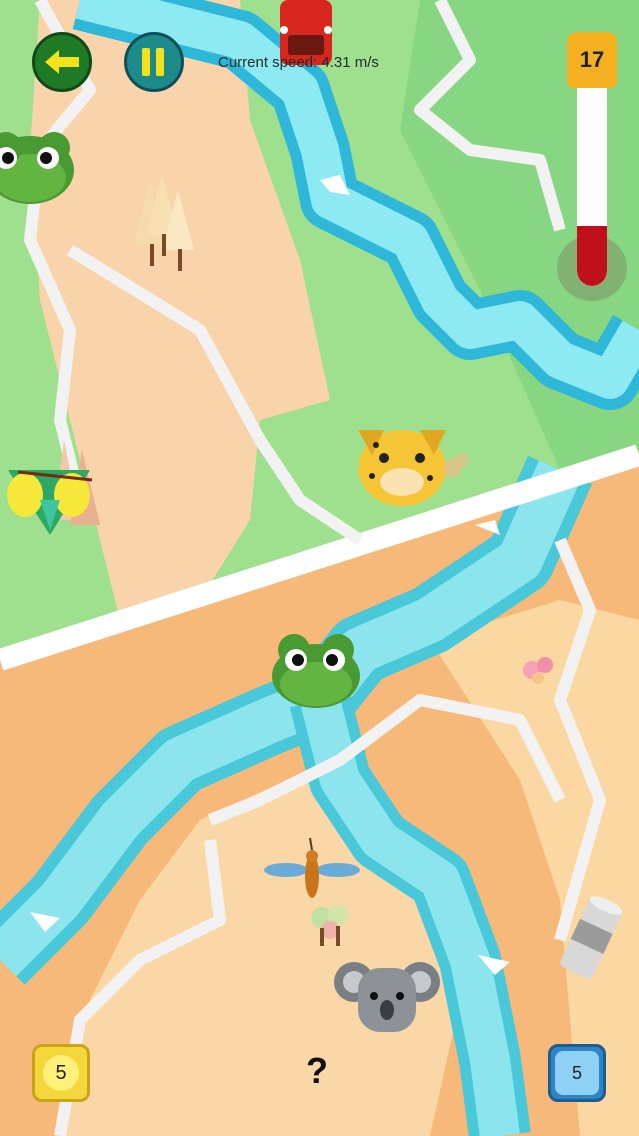 The image size is (639, 1136). What do you see at coordinates (592, 256) in the screenshot?
I see `thermometer-fill` at bounding box center [592, 256].